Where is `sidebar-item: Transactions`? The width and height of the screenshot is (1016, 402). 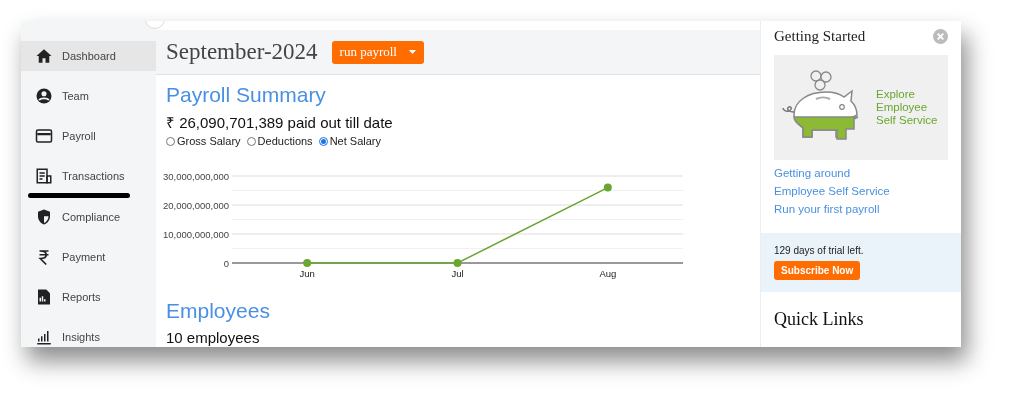 sidebar-item: Transactions is located at coordinates (88, 176).